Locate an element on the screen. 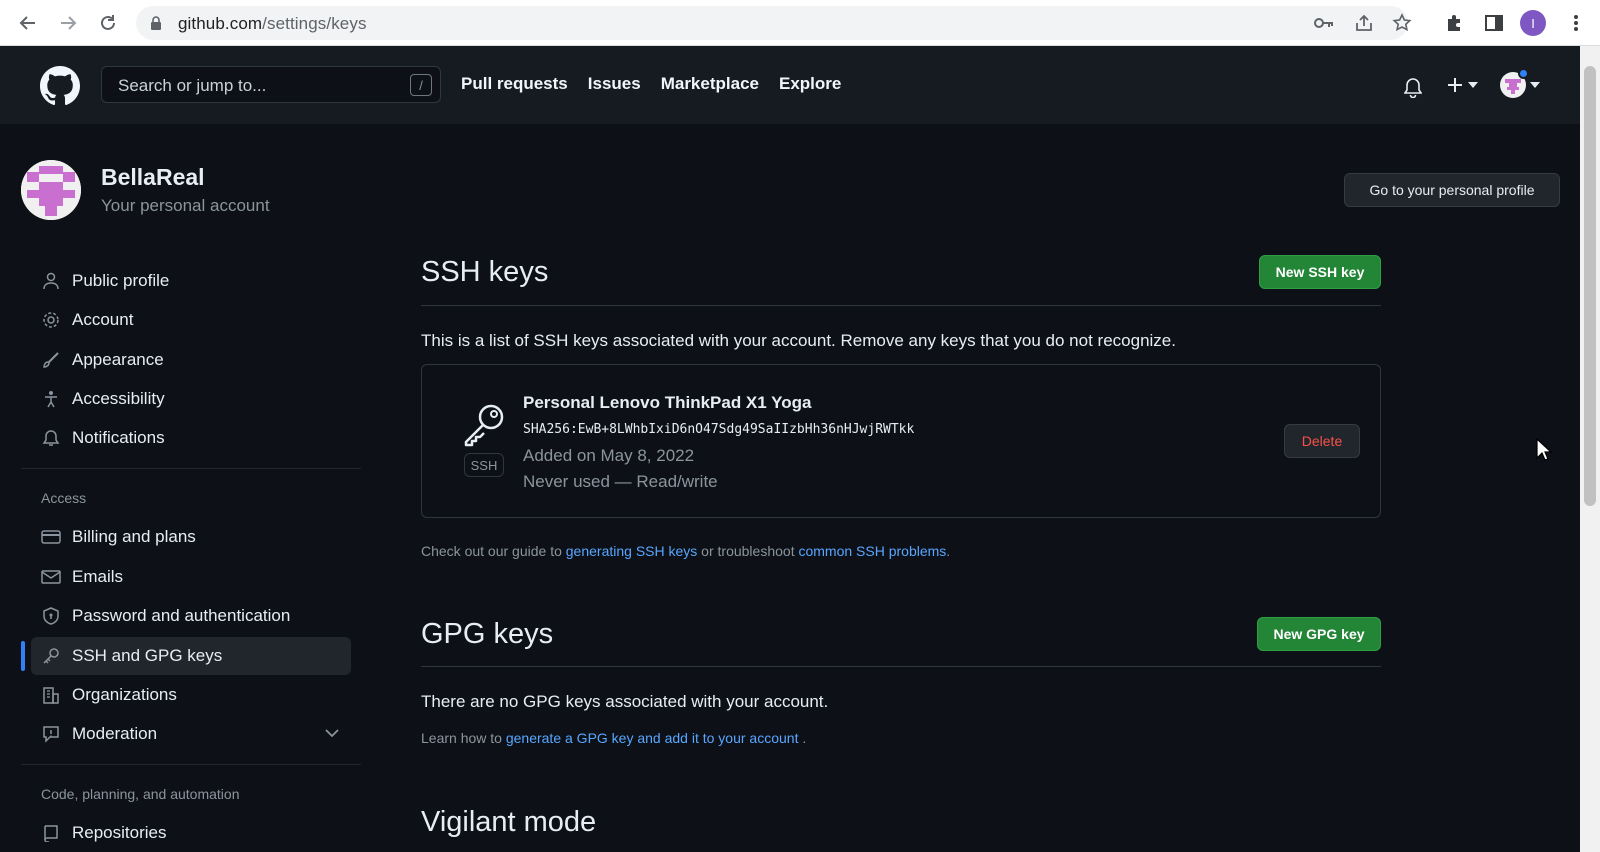 The image size is (1600, 852). reload-icon is located at coordinates (108, 22).